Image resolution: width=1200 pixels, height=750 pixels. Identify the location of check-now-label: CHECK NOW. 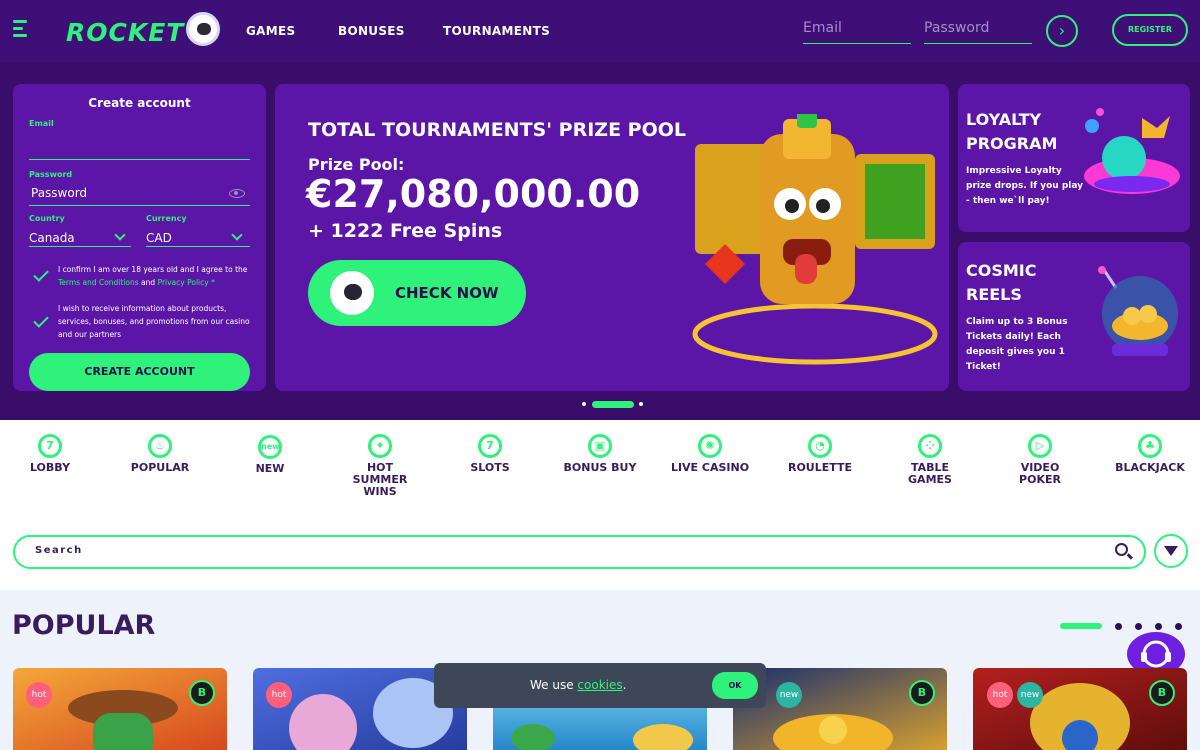
(447, 293).